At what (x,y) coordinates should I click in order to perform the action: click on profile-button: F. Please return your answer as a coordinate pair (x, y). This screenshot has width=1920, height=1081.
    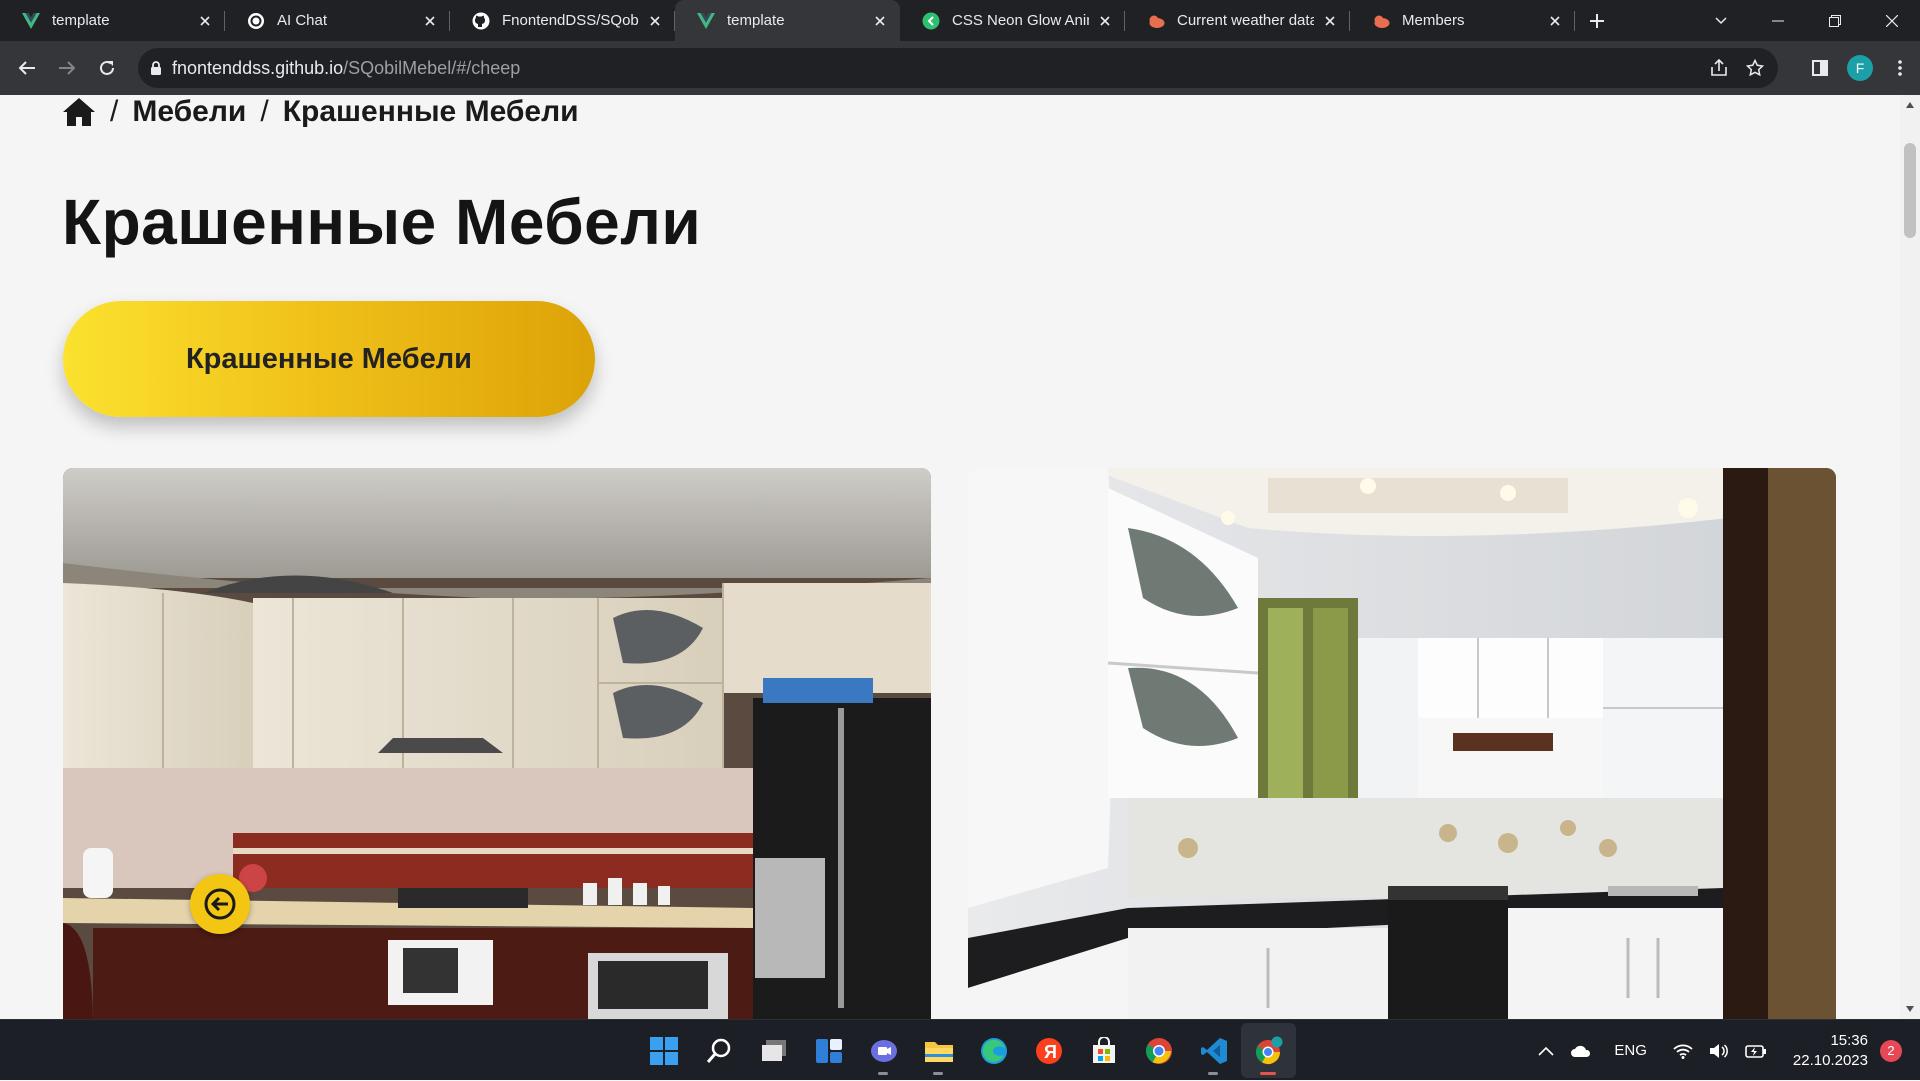
    Looking at the image, I should click on (1860, 68).